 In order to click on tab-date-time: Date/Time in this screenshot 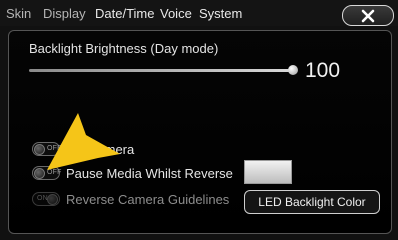, I will do `click(124, 13)`.